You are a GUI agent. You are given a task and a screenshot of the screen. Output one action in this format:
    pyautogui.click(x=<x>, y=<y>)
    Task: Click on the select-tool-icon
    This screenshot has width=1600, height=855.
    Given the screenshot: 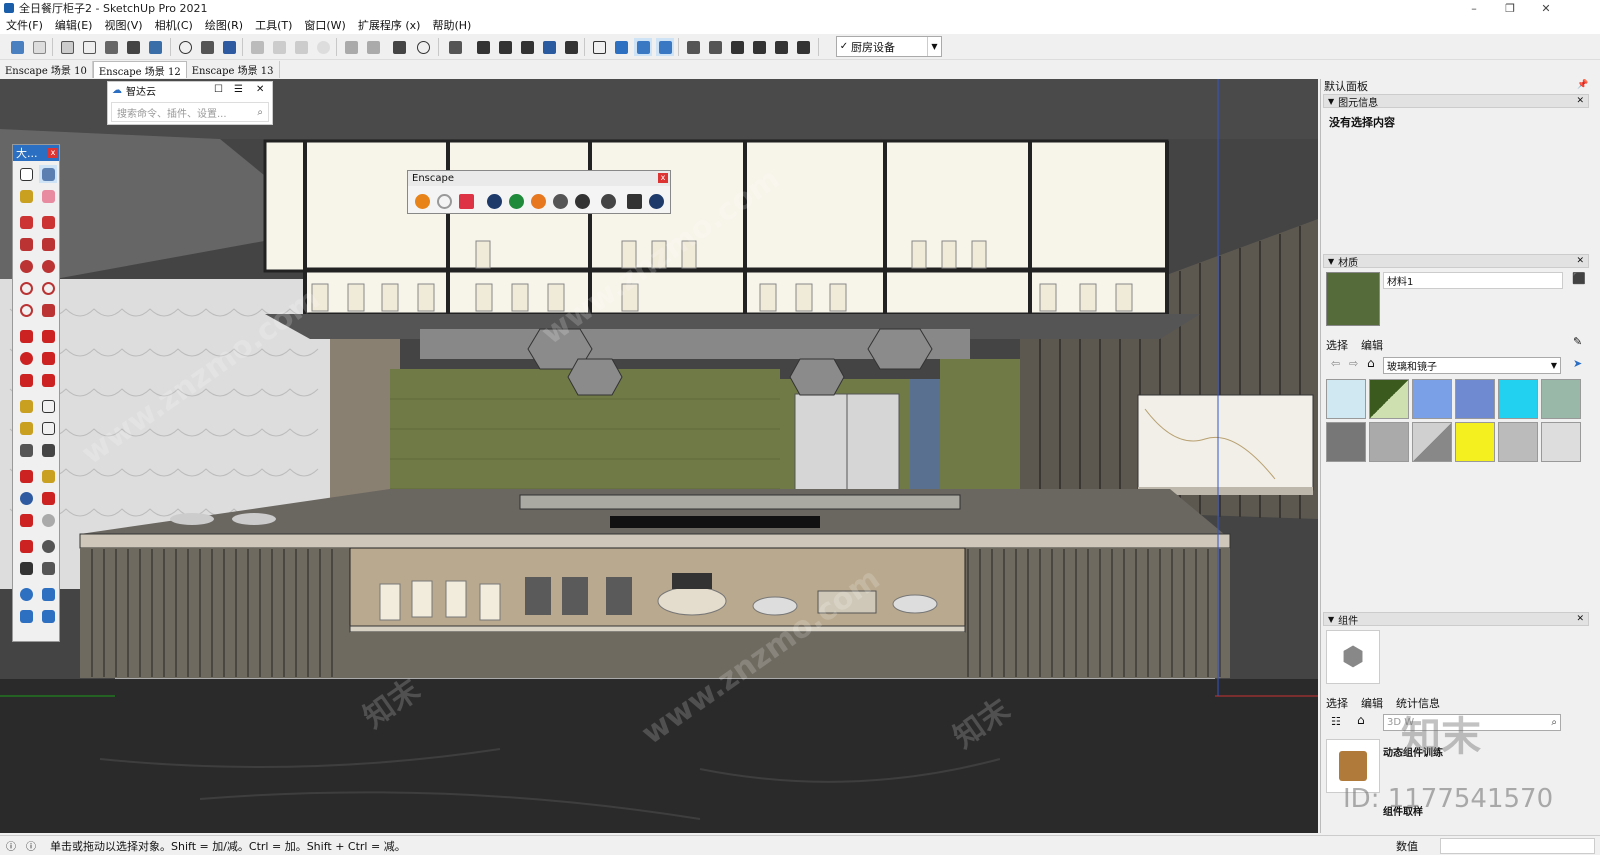 What is the action you would take?
    pyautogui.click(x=26, y=174)
    